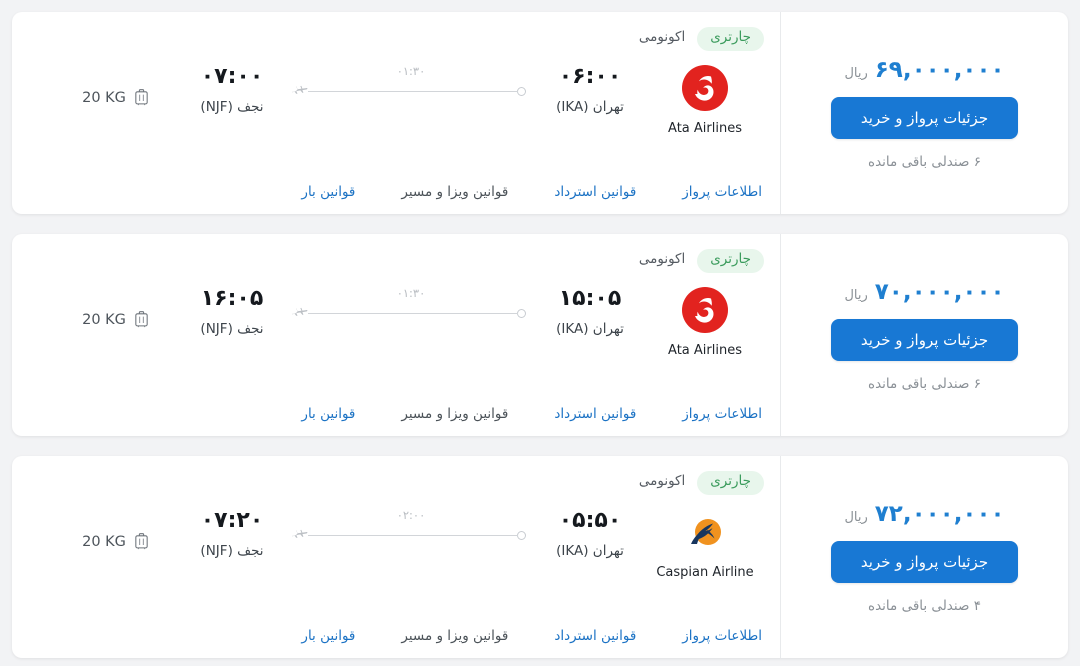  Describe the element at coordinates (939, 69) in the screenshot. I see `price-amount: ۶۹,۰۰۰,۰۰۰` at that location.